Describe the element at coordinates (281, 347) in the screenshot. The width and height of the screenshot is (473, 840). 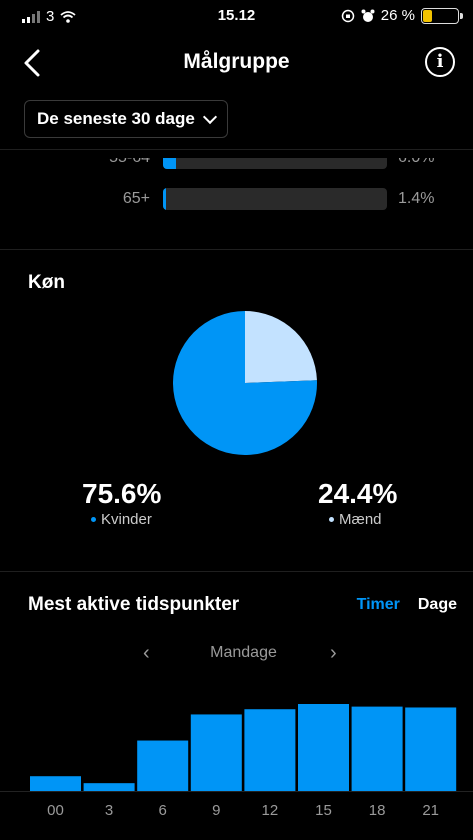
I see `pie-slice-men` at that location.